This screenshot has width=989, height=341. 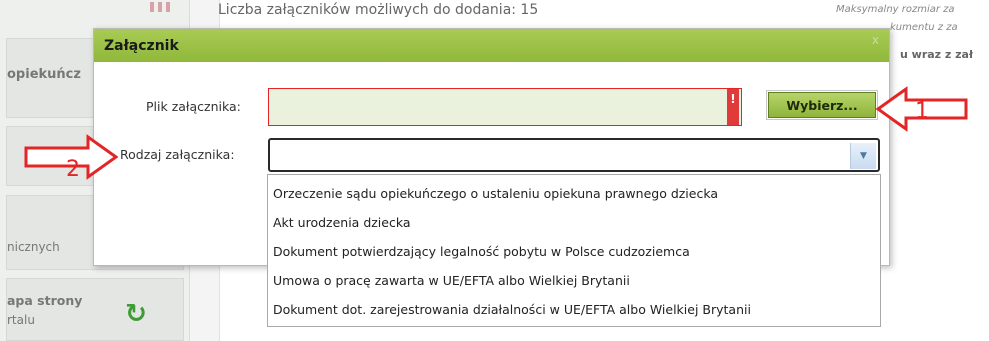 What do you see at coordinates (165, 7) in the screenshot?
I see `progress-bars-decoration` at bounding box center [165, 7].